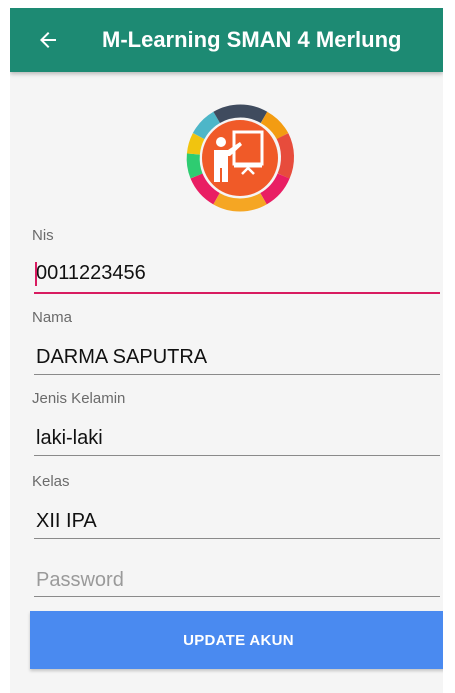 Image resolution: width=455 pixels, height=693 pixels. Describe the element at coordinates (237, 374) in the screenshot. I see `nama-underline` at that location.